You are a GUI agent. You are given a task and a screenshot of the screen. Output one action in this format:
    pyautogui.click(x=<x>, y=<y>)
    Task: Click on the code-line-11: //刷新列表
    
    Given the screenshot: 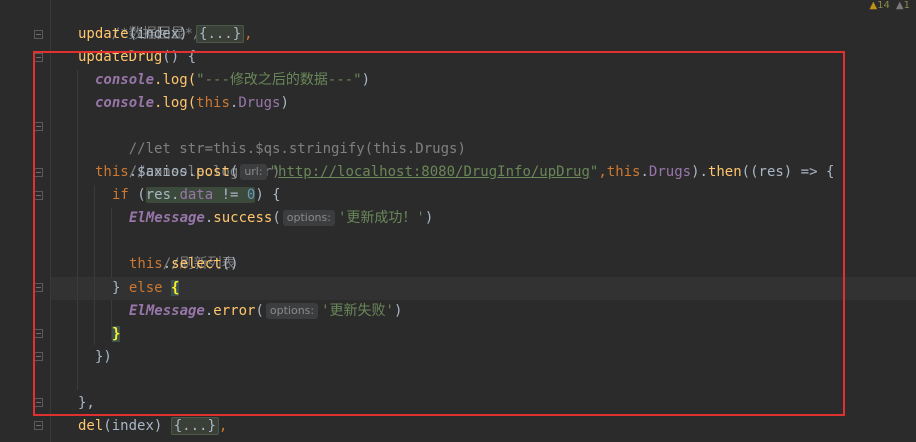 What is the action you would take?
    pyautogui.click(x=182, y=251)
    